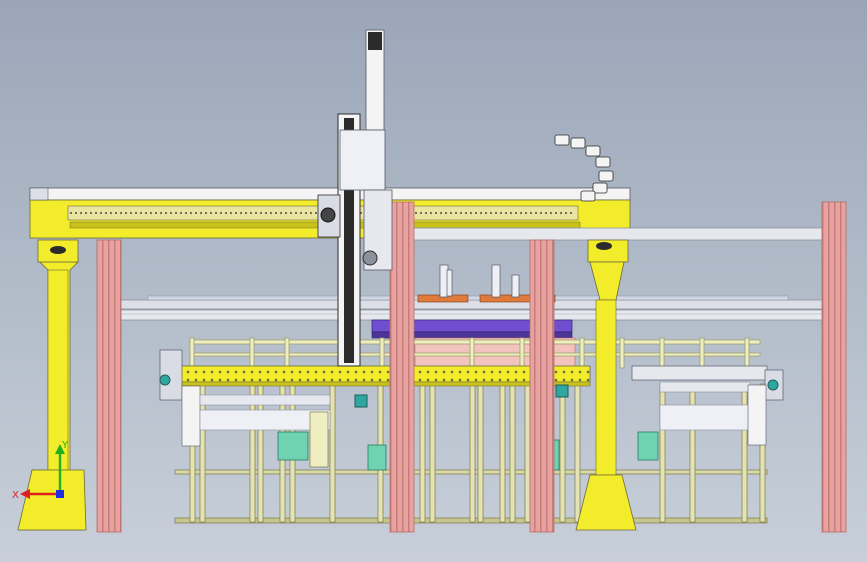 The width and height of the screenshot is (867, 562). Describe the element at coordinates (472, 308) in the screenshot. I see `rear-aluminum-beam` at that location.